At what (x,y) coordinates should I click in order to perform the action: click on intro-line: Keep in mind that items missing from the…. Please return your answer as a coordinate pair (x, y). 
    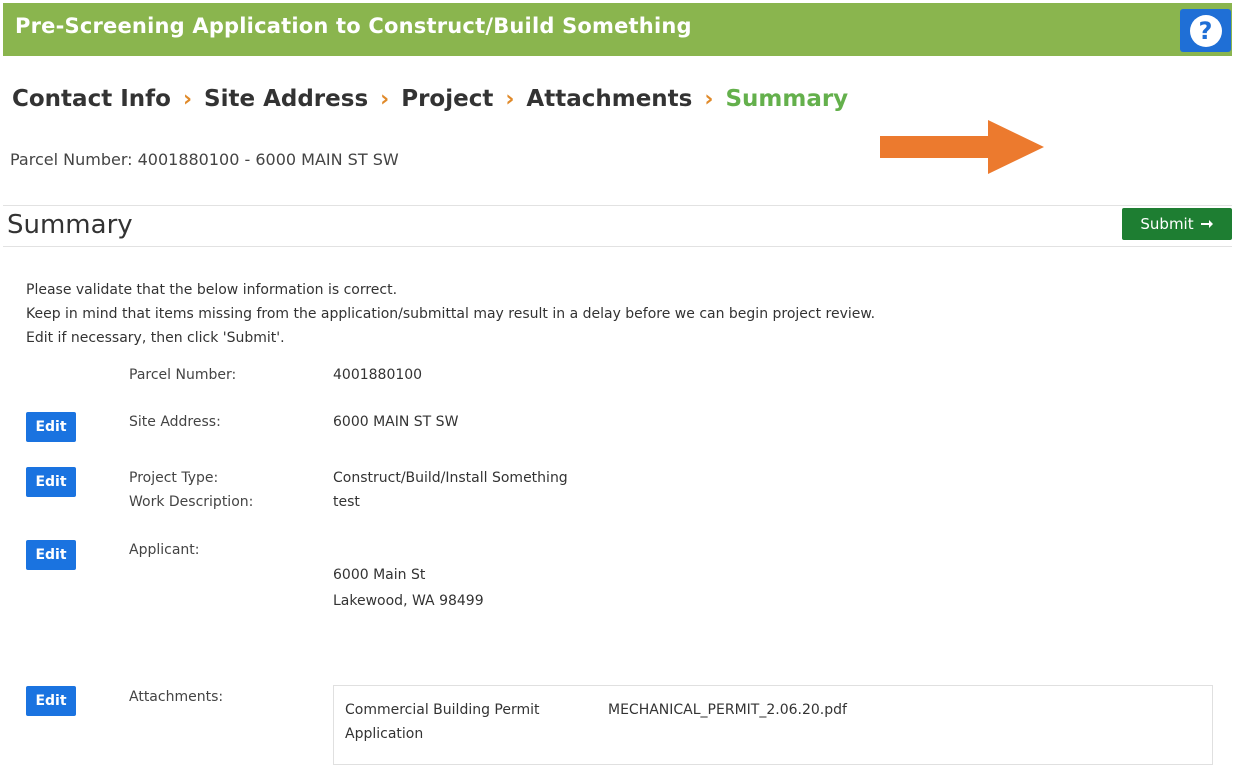
    Looking at the image, I should click on (451, 314).